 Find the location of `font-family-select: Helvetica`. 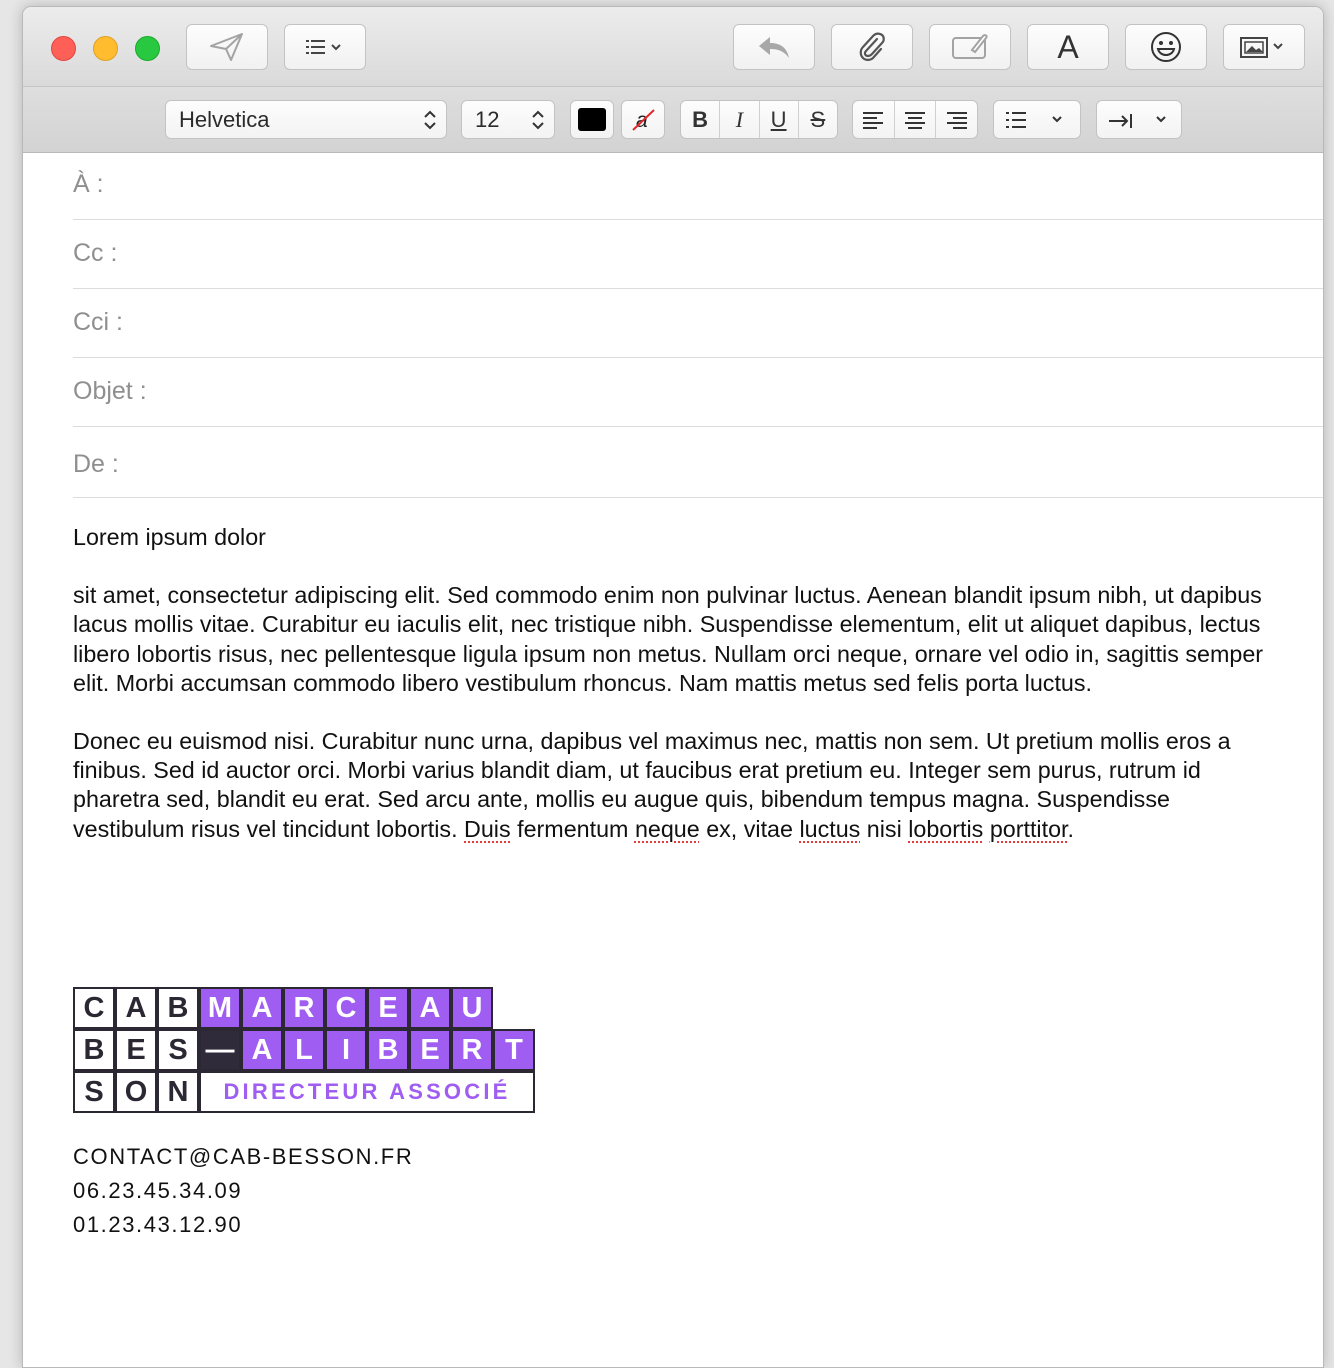

font-family-select: Helvetica is located at coordinates (306, 119).